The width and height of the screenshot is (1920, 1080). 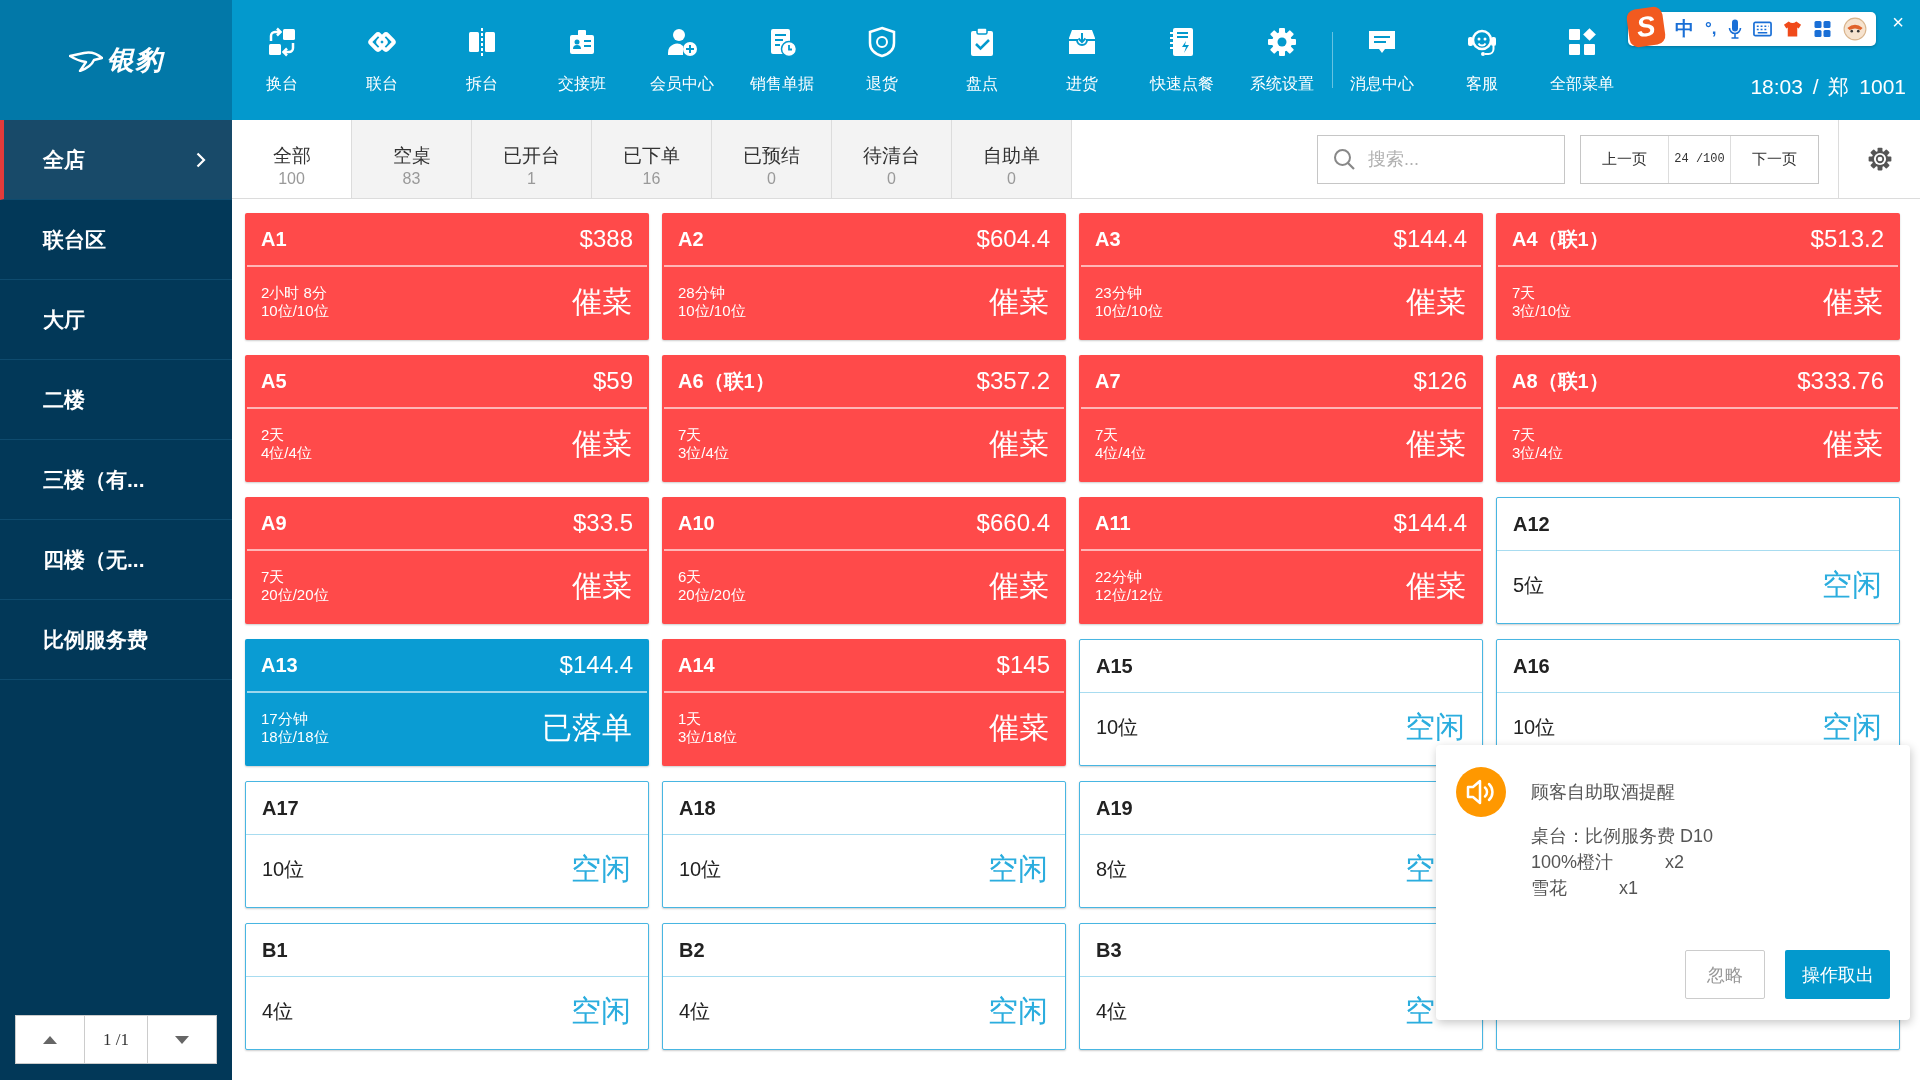 What do you see at coordinates (116, 240) in the screenshot?
I see `area-item: 联台区` at bounding box center [116, 240].